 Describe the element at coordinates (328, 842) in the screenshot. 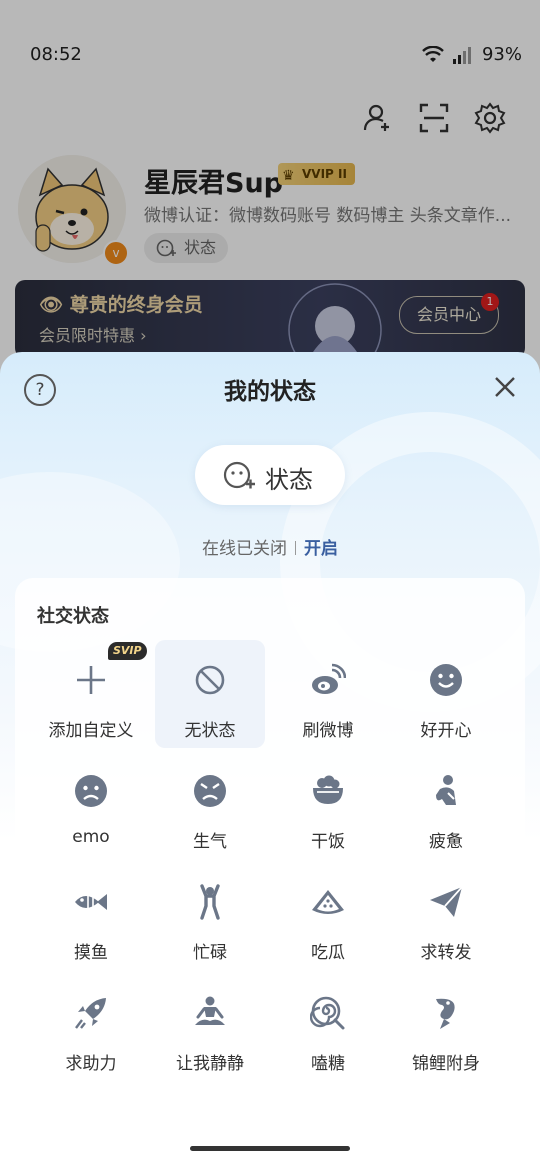

I see `status-item-label: 干饭` at that location.